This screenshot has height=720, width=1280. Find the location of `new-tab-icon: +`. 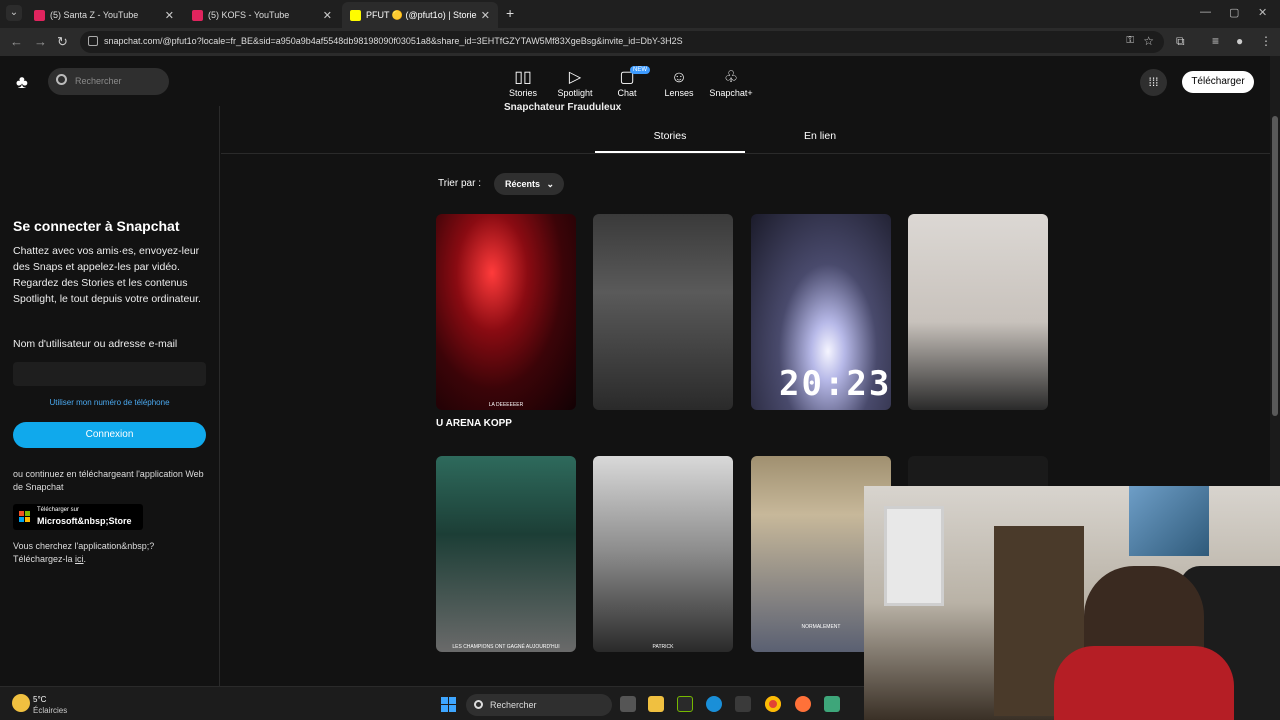

new-tab-icon: + is located at coordinates (510, 13).